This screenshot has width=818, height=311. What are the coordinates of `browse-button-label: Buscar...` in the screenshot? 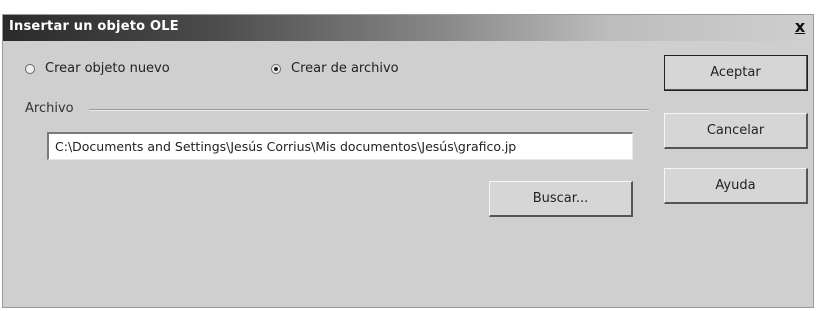 It's located at (560, 198).